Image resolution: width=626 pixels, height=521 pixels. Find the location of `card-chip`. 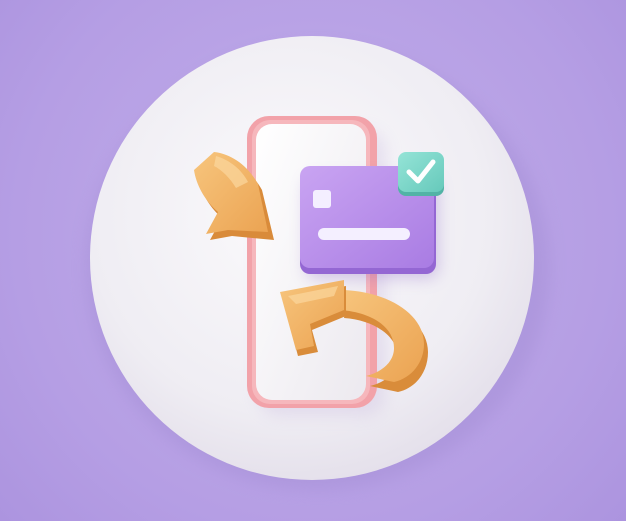

card-chip is located at coordinates (322, 199).